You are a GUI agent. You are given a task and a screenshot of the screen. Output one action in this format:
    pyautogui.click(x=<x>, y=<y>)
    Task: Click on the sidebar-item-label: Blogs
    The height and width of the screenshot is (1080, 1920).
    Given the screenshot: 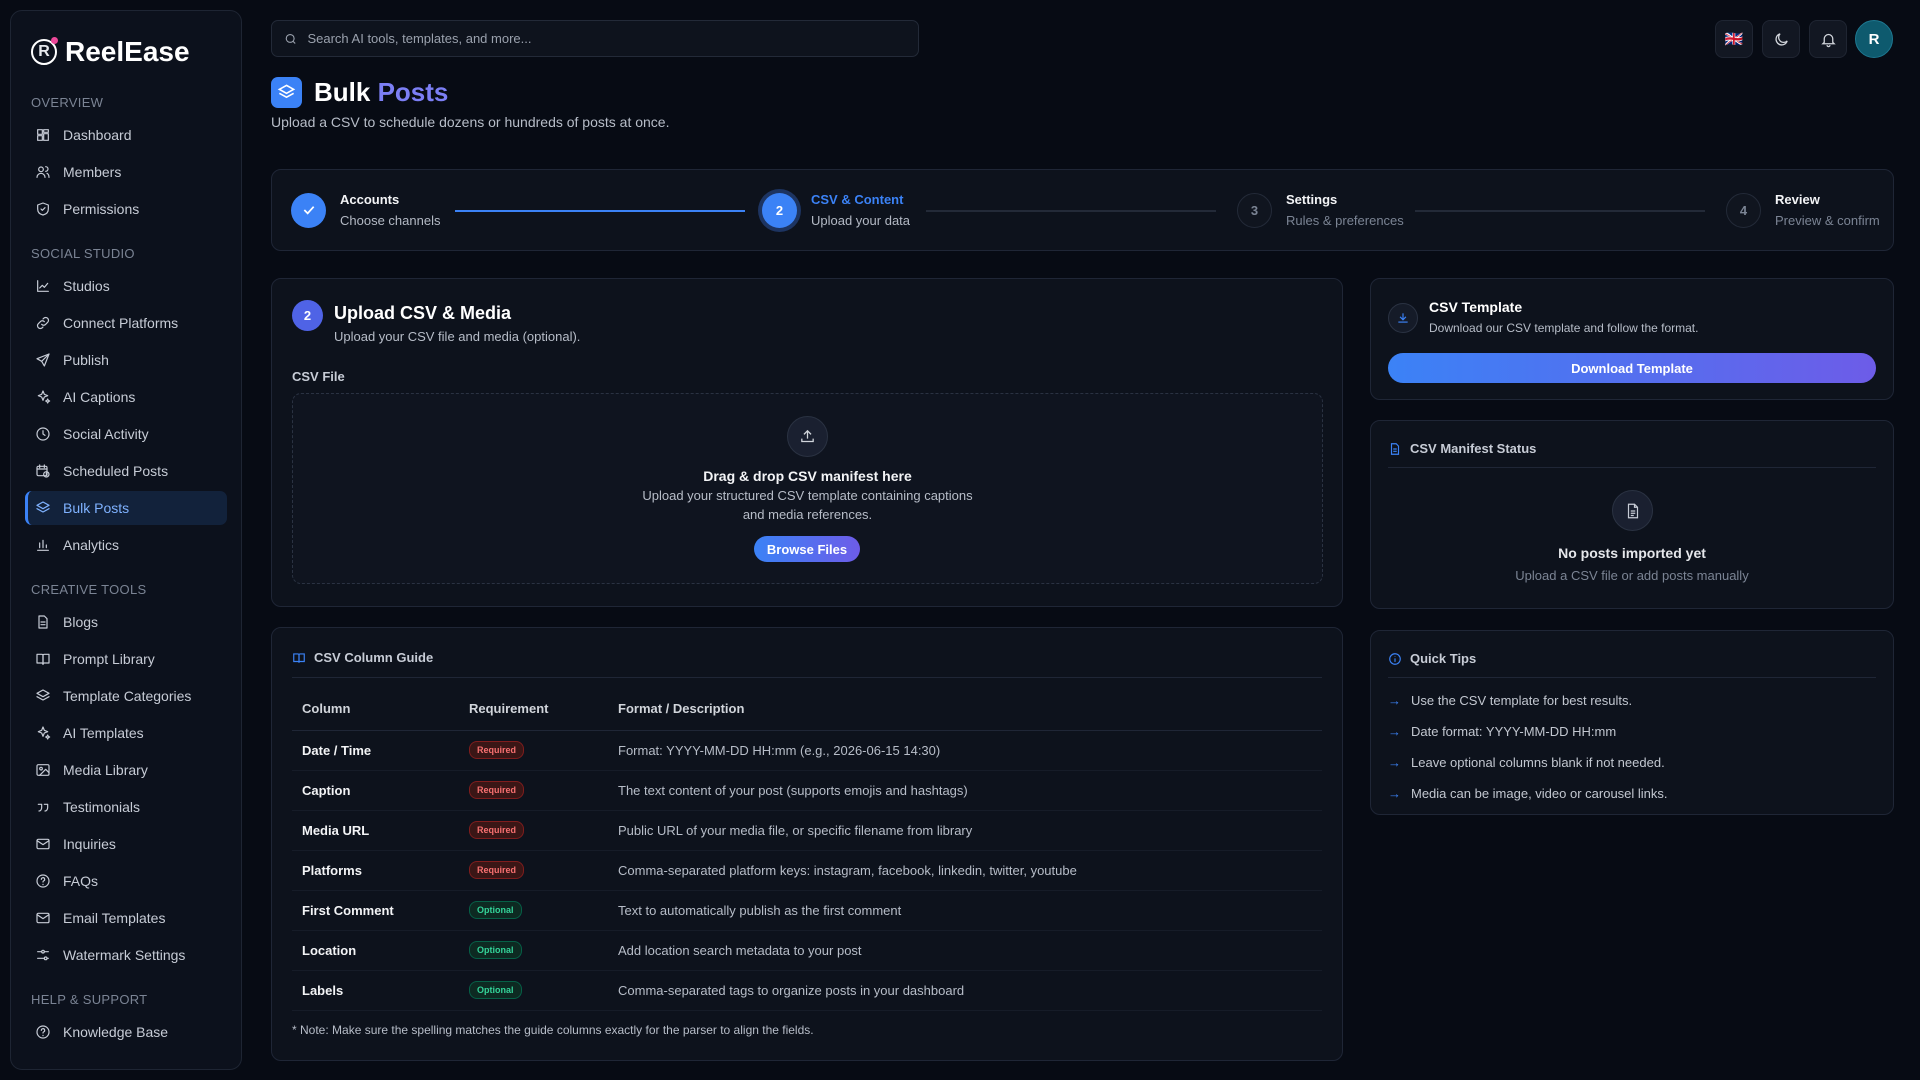 What is the action you would take?
    pyautogui.click(x=81, y=622)
    